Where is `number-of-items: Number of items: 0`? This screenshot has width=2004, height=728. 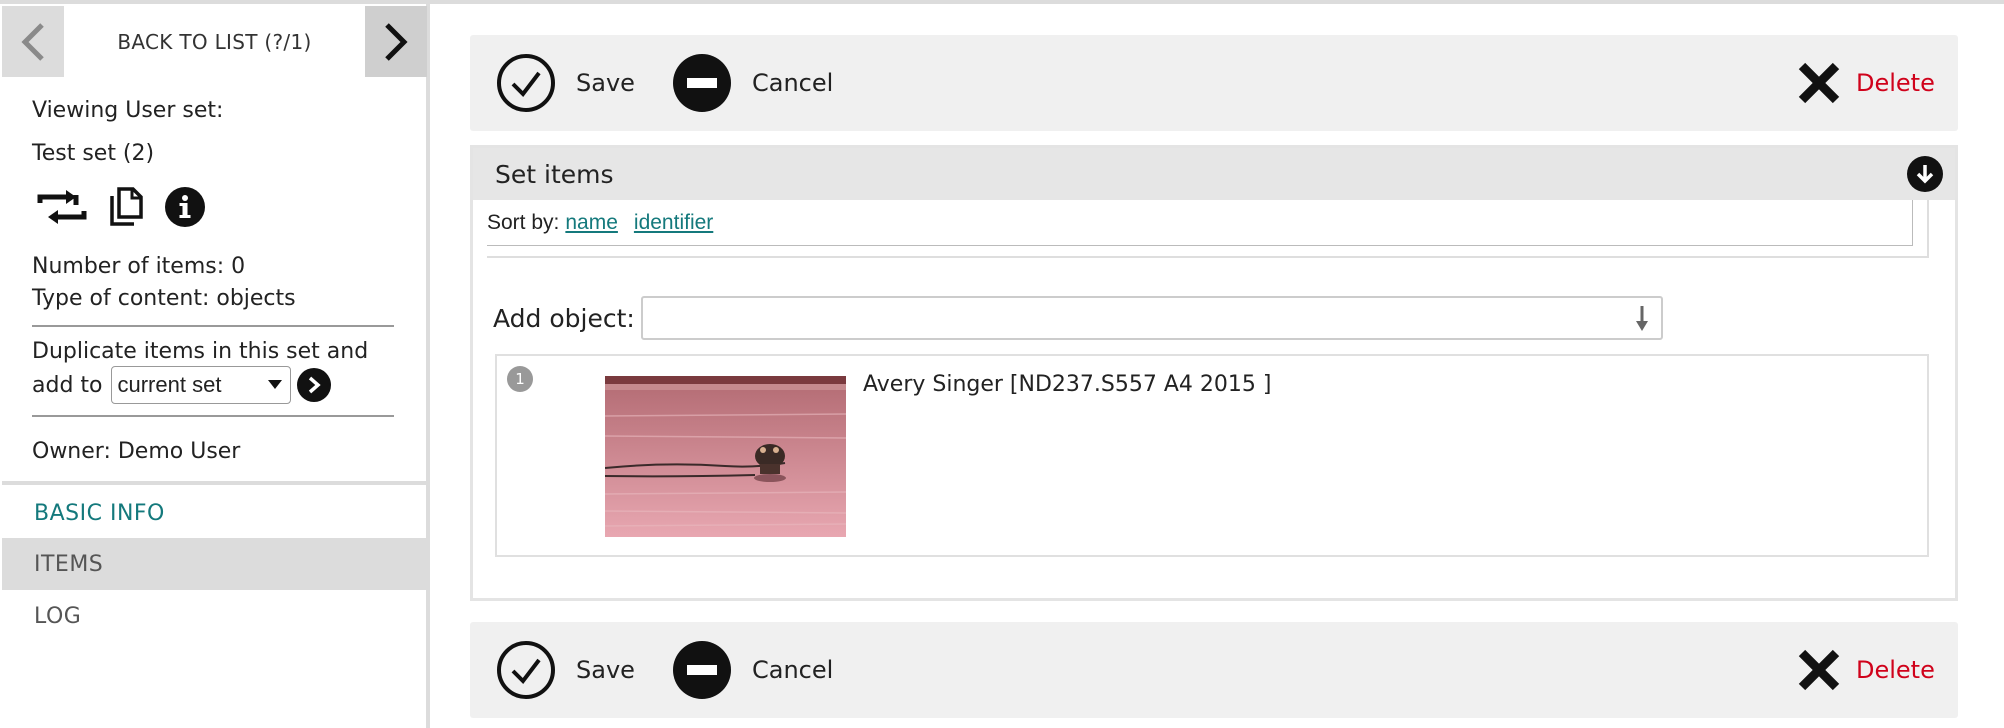 number-of-items: Number of items: 0 is located at coordinates (139, 266).